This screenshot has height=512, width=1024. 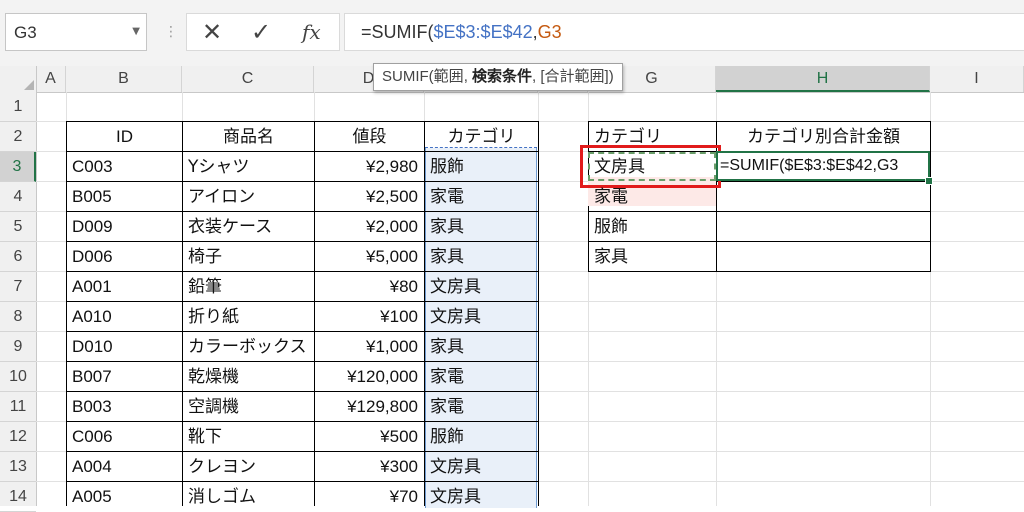 What do you see at coordinates (76, 32) in the screenshot?
I see `name-box: G3 ▼` at bounding box center [76, 32].